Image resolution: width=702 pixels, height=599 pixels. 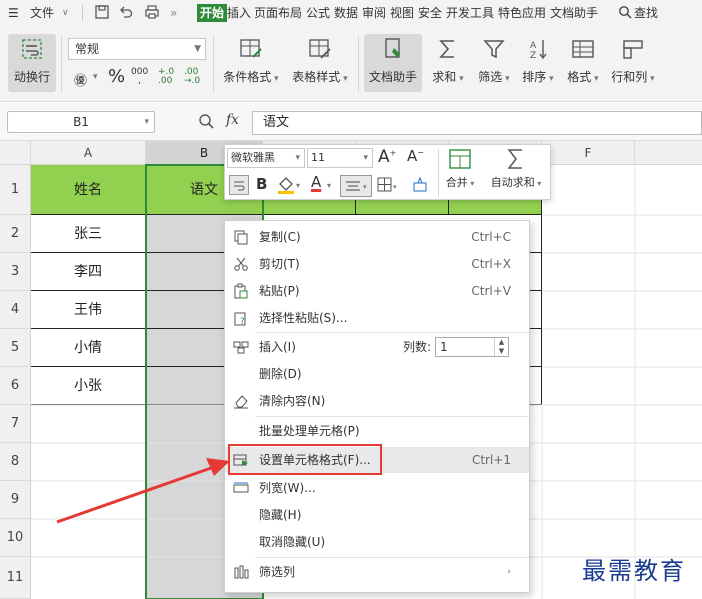 What do you see at coordinates (377, 347) in the screenshot?
I see `menu-item-insert: 插入(I) 列数: 1 ▲ ▼` at bounding box center [377, 347].